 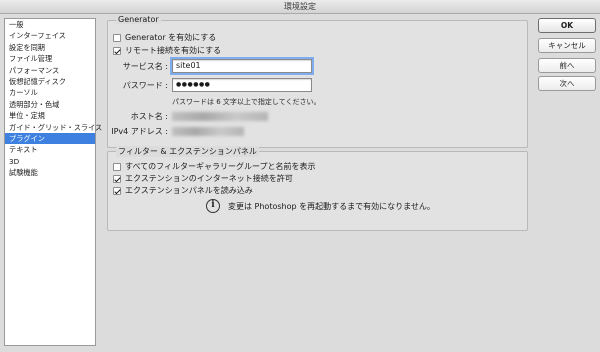 I want to click on password-row: パスワード : ●●●●●●, so click(x=210, y=85).